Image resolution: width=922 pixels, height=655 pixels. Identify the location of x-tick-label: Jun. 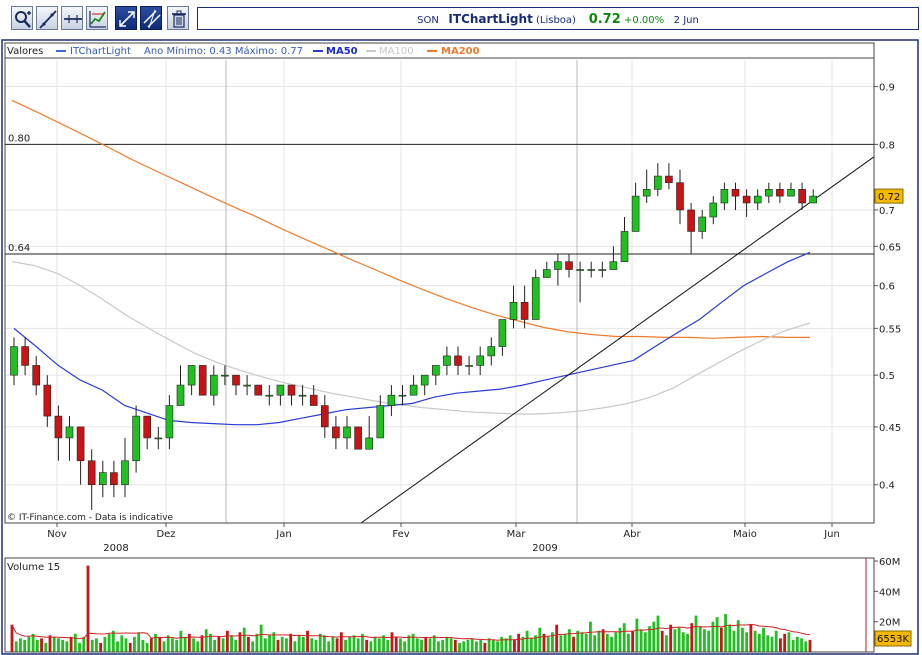
(831, 534).